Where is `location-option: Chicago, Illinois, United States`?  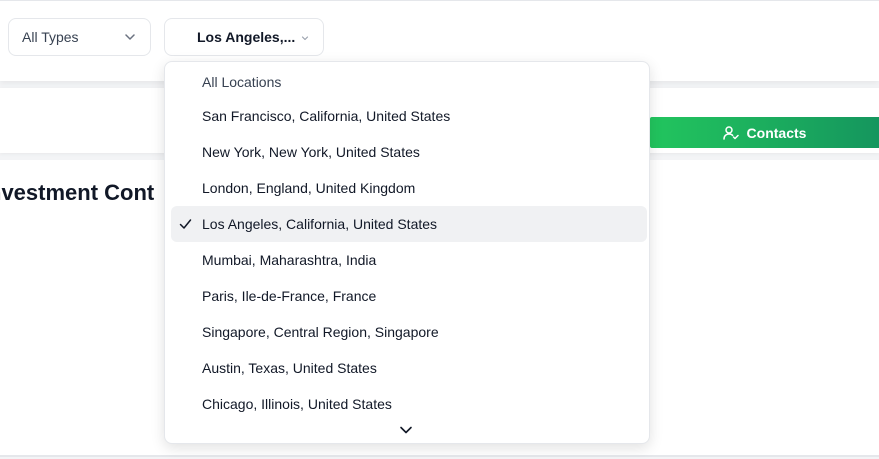
location-option: Chicago, Illinois, United States is located at coordinates (409, 404).